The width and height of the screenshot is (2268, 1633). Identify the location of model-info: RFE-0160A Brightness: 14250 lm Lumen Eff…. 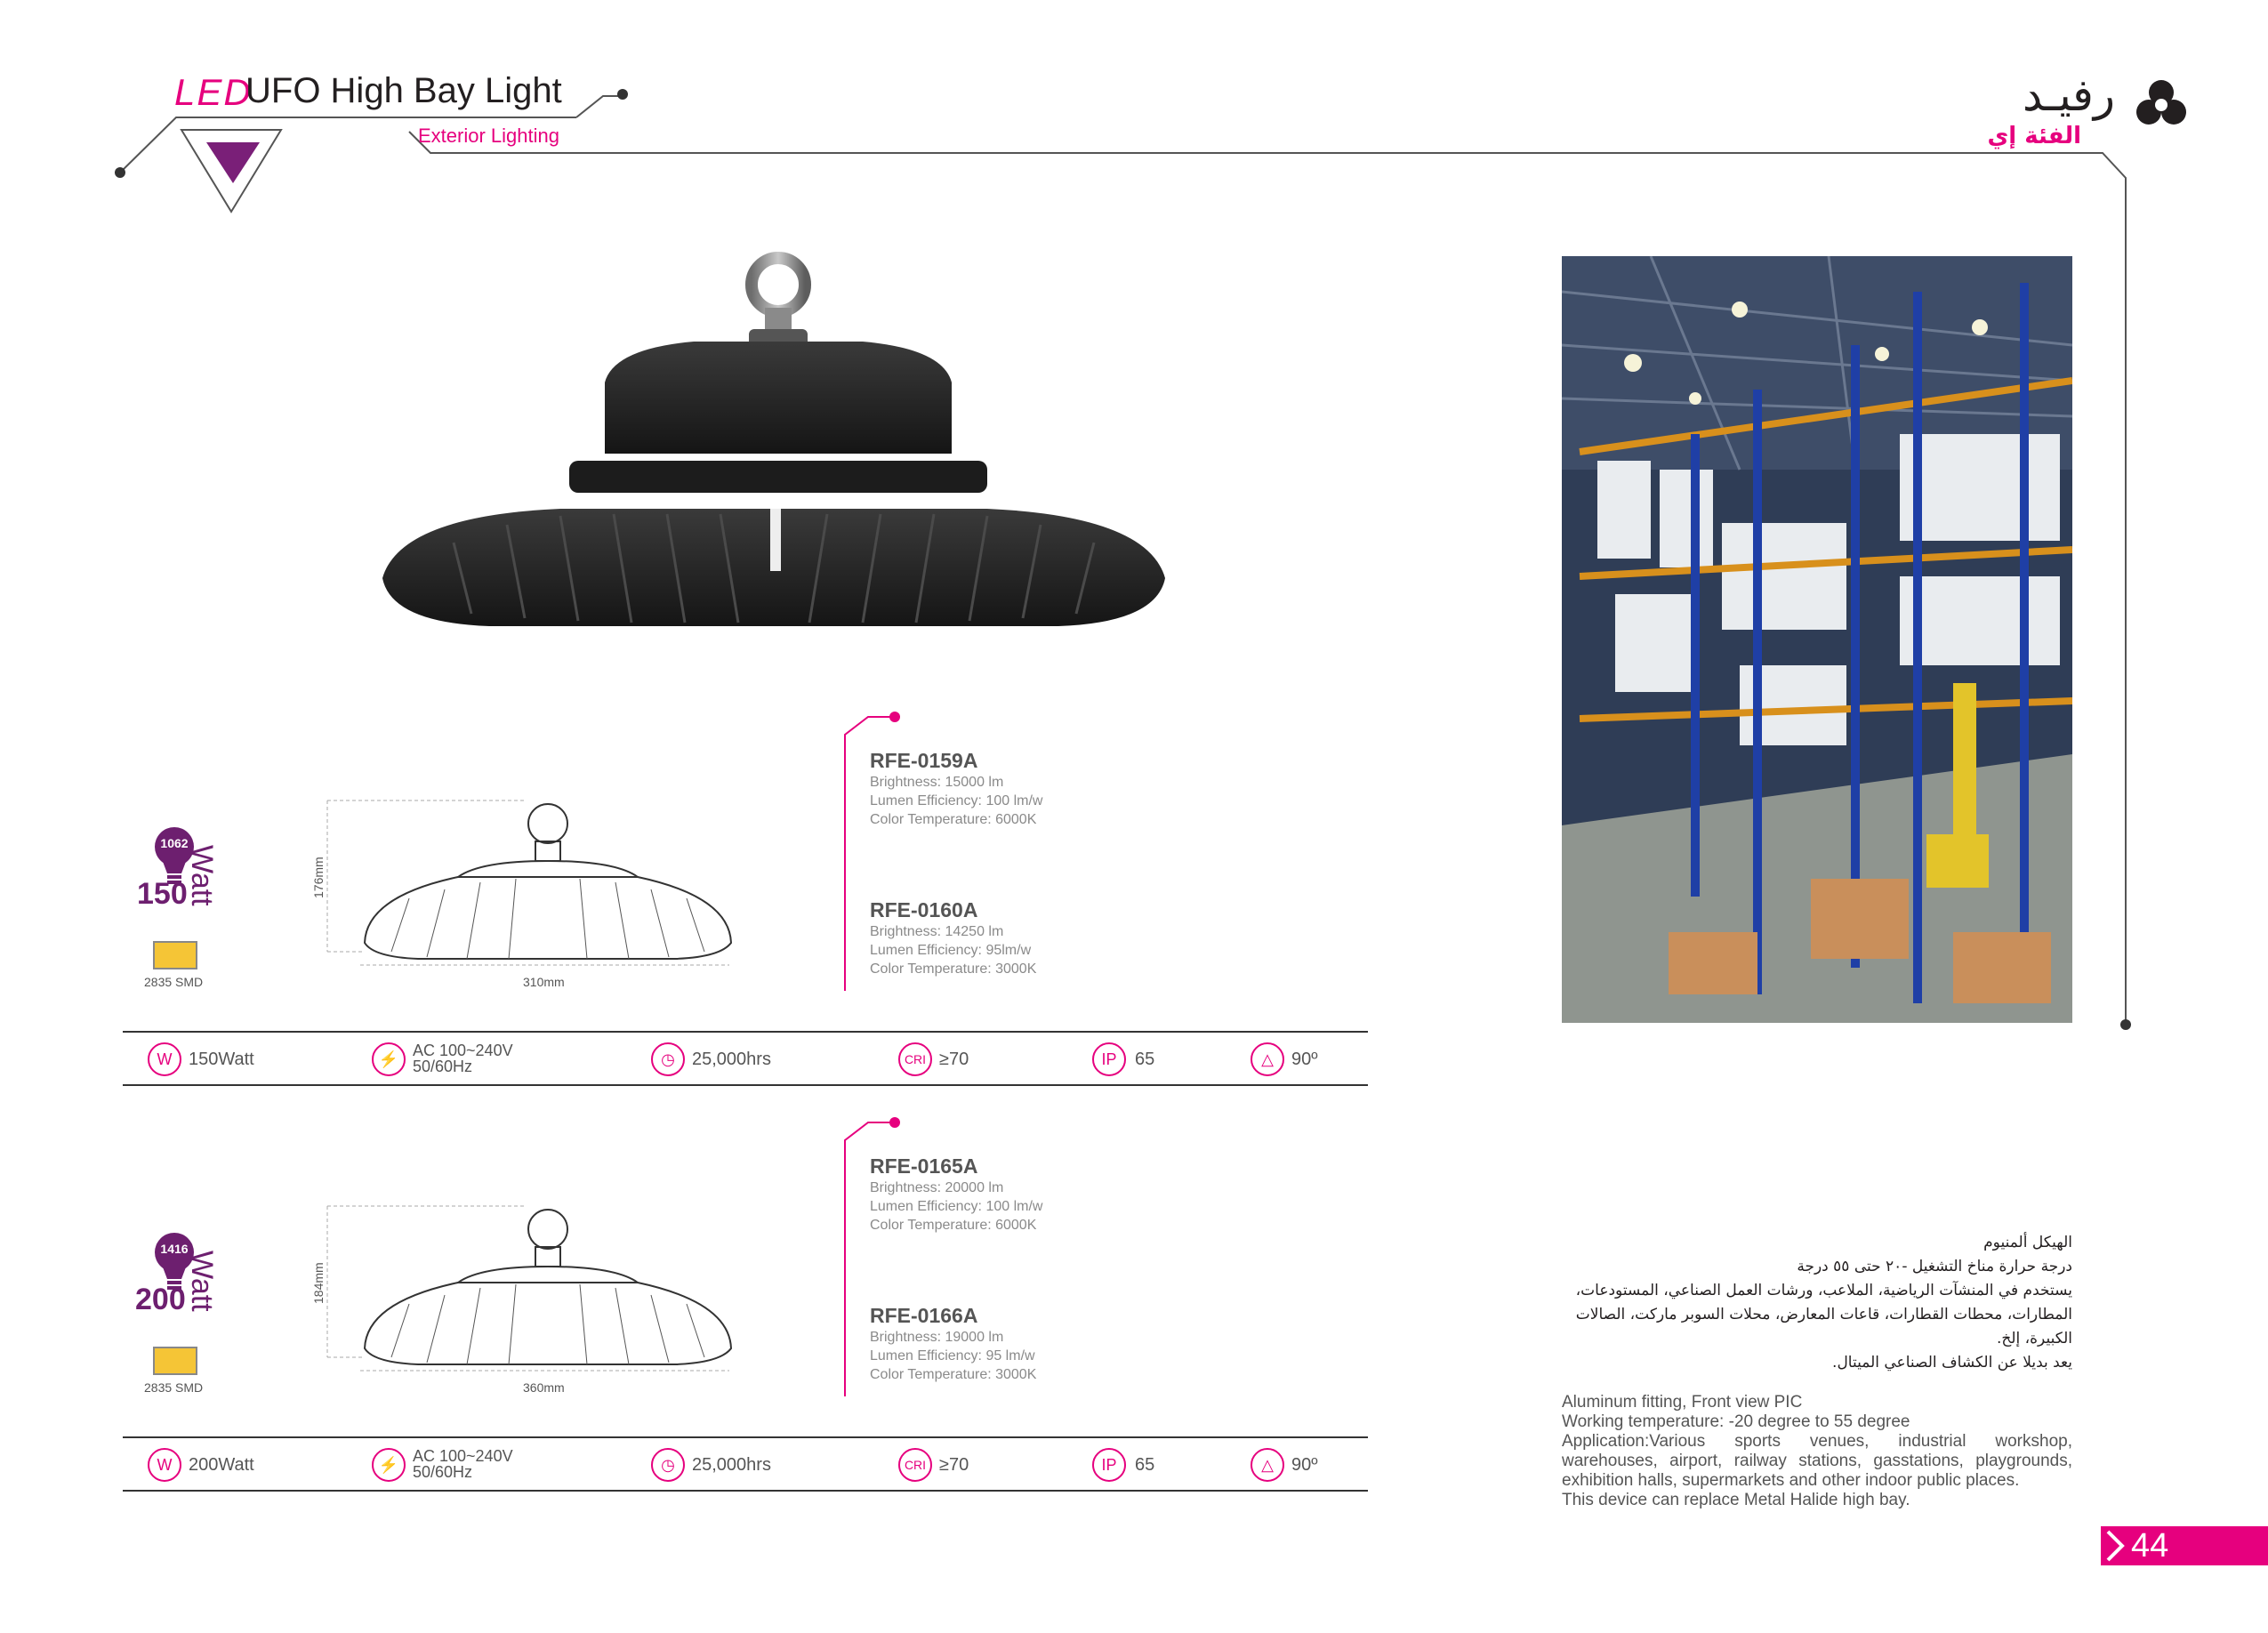
(953, 938).